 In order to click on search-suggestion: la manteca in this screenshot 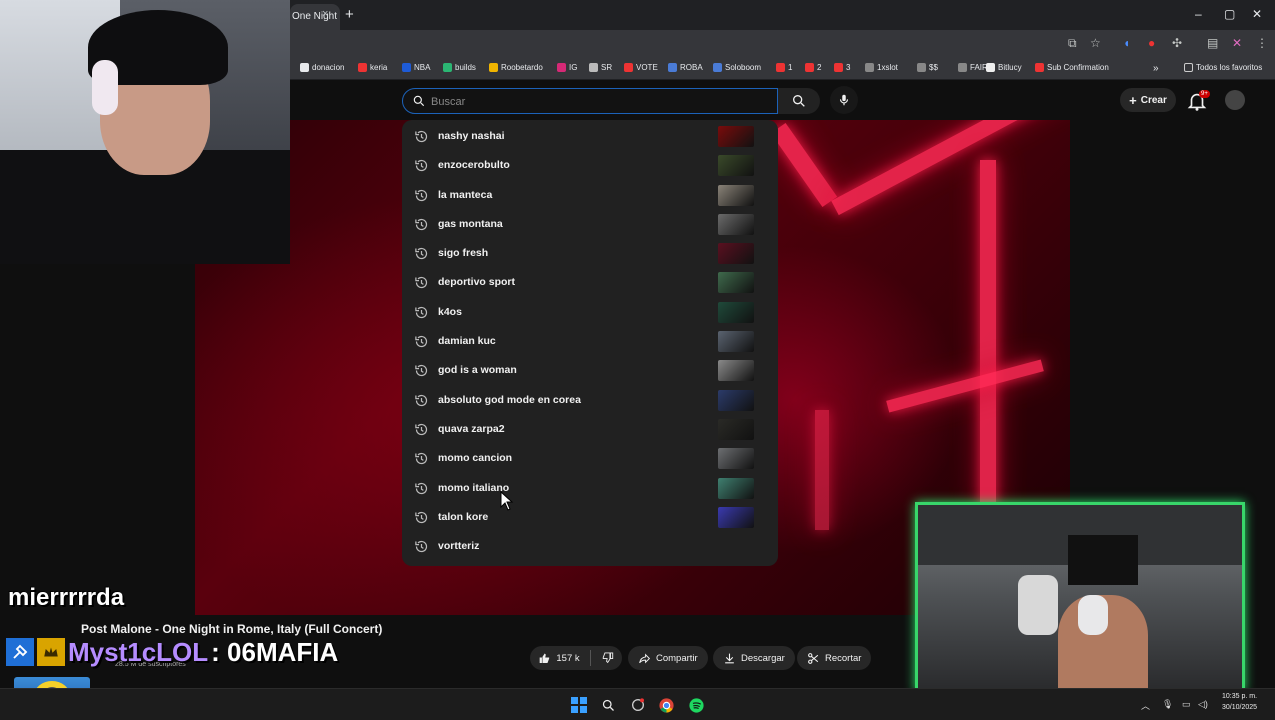, I will do `click(590, 195)`.